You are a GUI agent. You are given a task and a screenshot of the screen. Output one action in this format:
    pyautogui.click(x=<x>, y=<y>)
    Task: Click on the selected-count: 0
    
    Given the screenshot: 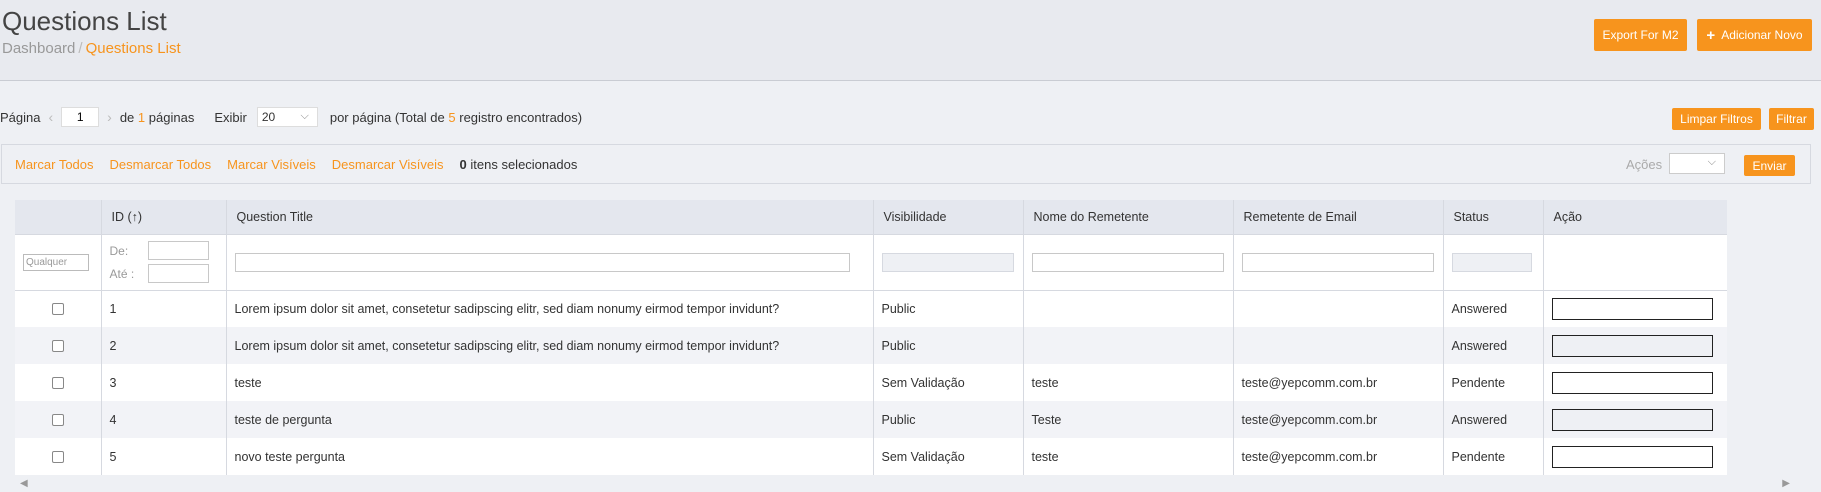 What is the action you would take?
    pyautogui.click(x=463, y=164)
    